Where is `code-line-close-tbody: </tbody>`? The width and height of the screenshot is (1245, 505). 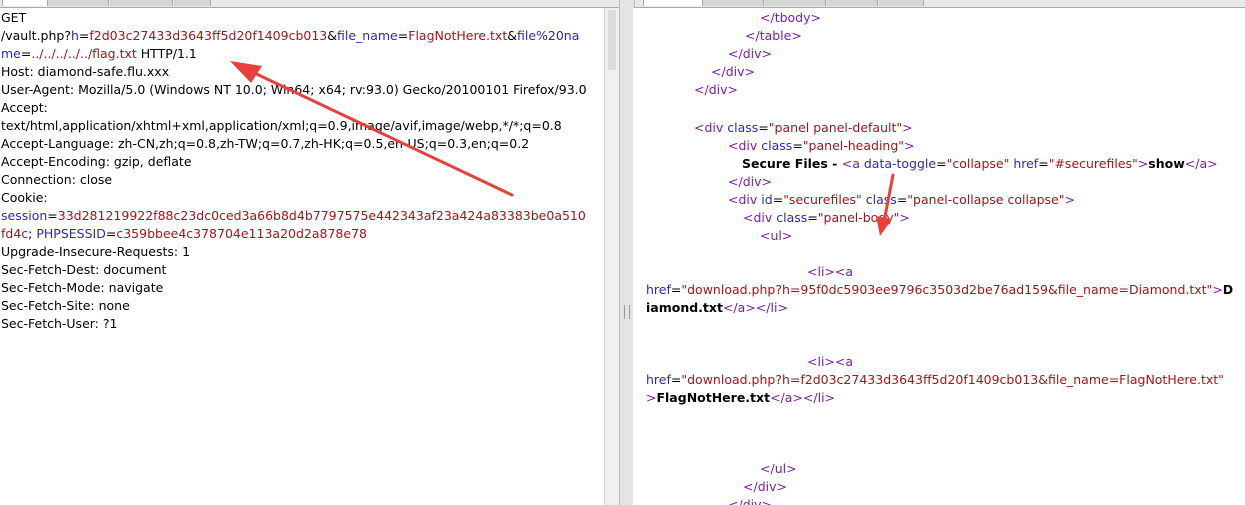 code-line-close-tbody: </tbody> is located at coordinates (790, 17).